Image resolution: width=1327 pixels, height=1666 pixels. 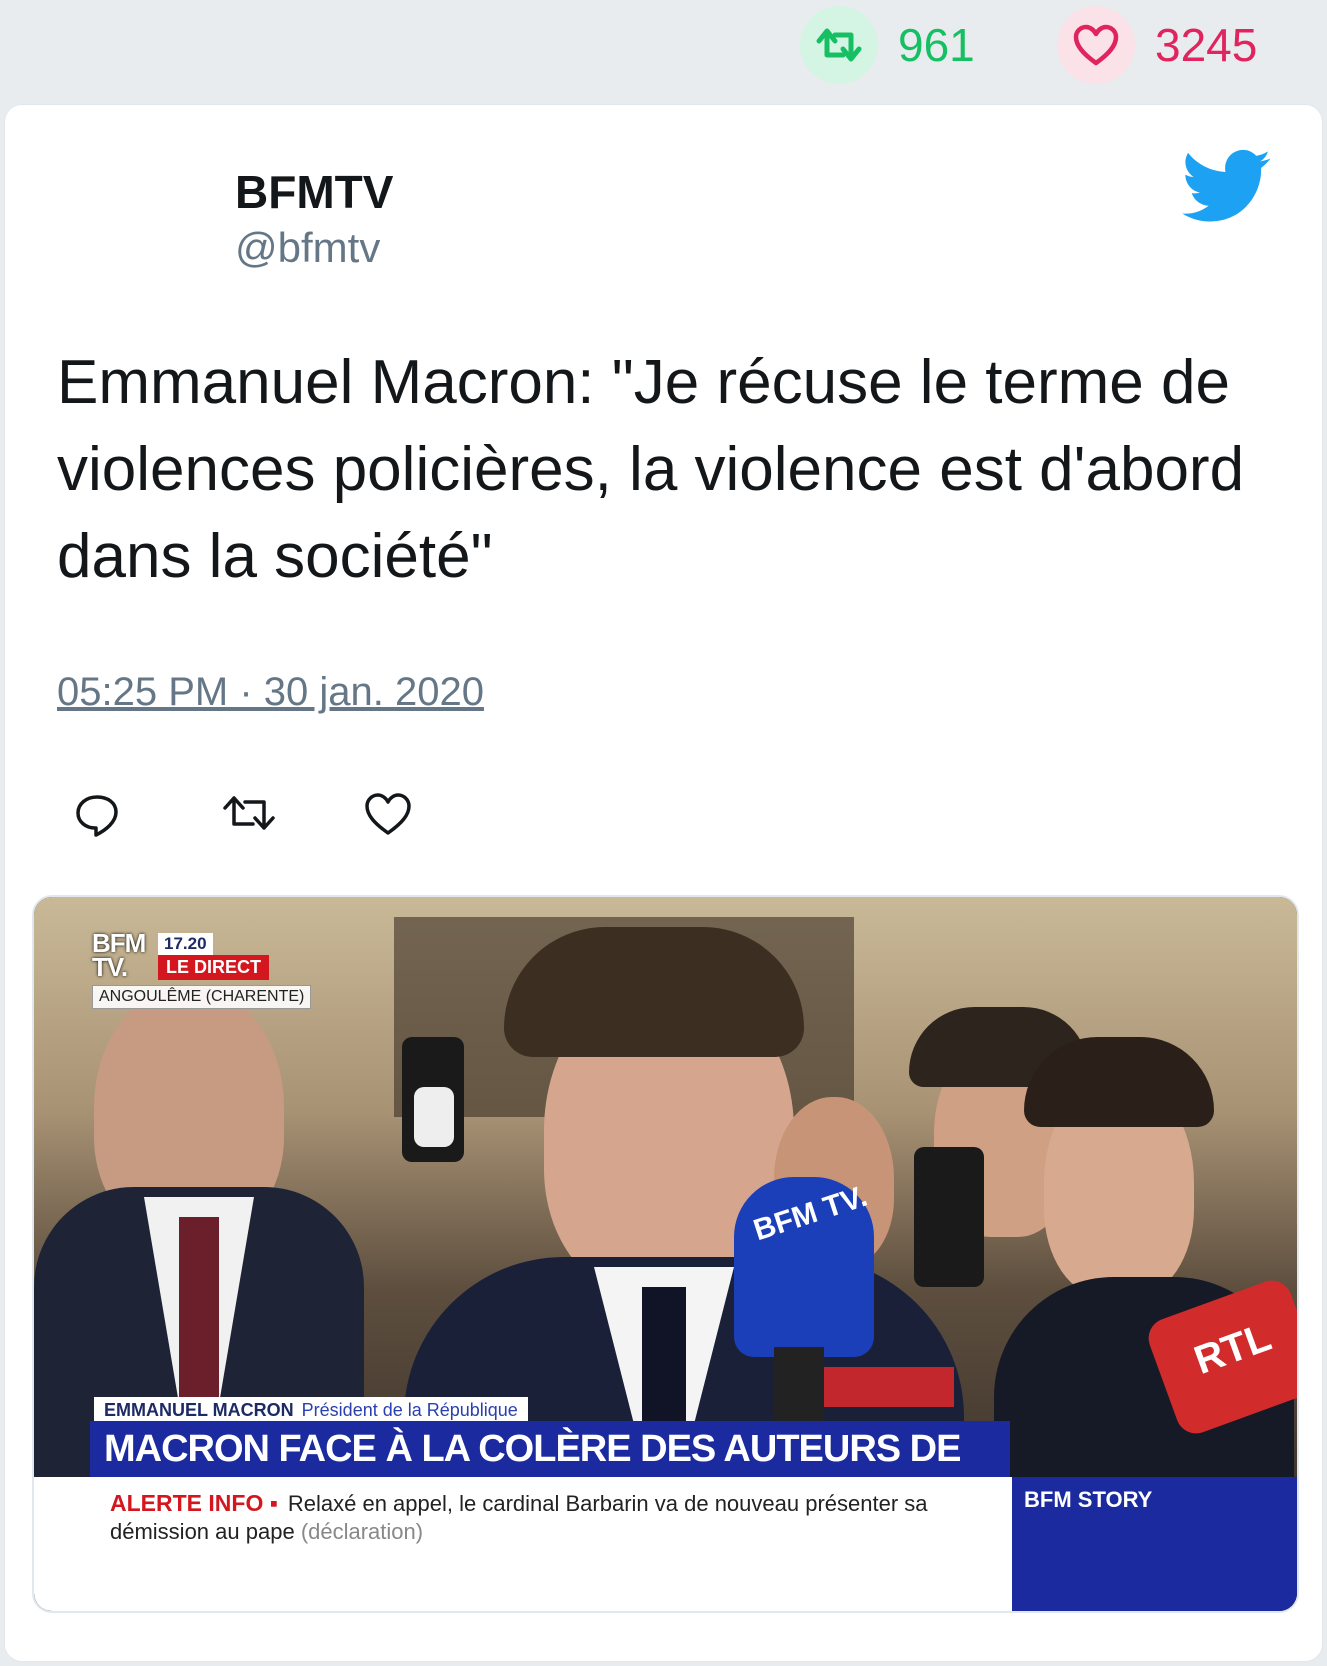 What do you see at coordinates (887, 45) in the screenshot?
I see `retweet-count-stat: 961` at bounding box center [887, 45].